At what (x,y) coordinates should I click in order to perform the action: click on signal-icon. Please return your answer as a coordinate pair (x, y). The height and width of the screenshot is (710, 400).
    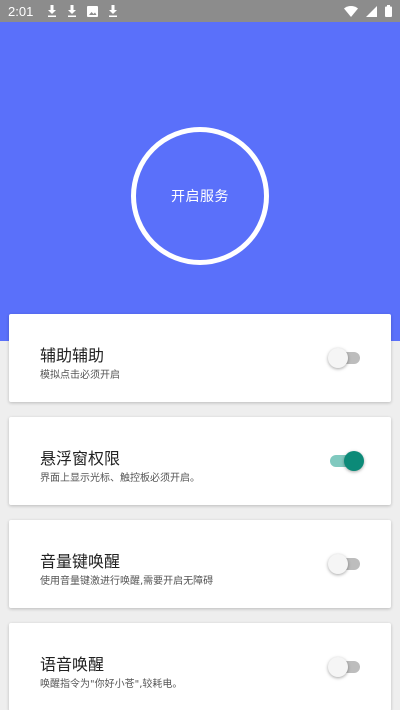
    Looking at the image, I should click on (371, 11).